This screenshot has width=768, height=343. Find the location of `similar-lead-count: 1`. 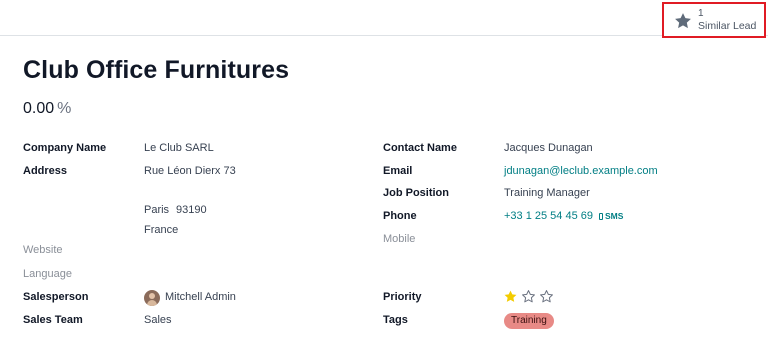

similar-lead-count: 1 is located at coordinates (701, 13).